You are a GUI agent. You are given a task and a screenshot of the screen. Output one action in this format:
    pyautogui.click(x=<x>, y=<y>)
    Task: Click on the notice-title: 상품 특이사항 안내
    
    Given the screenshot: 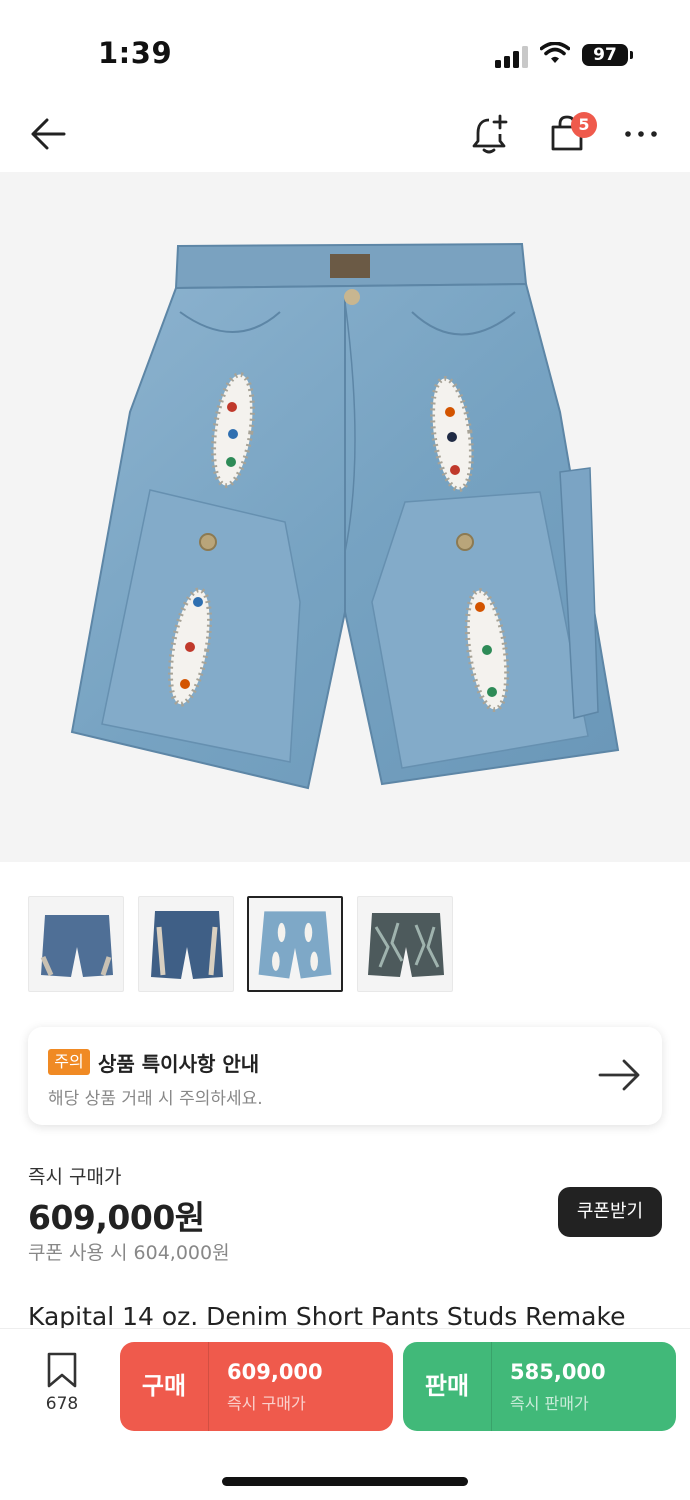 What is the action you would take?
    pyautogui.click(x=179, y=1064)
    